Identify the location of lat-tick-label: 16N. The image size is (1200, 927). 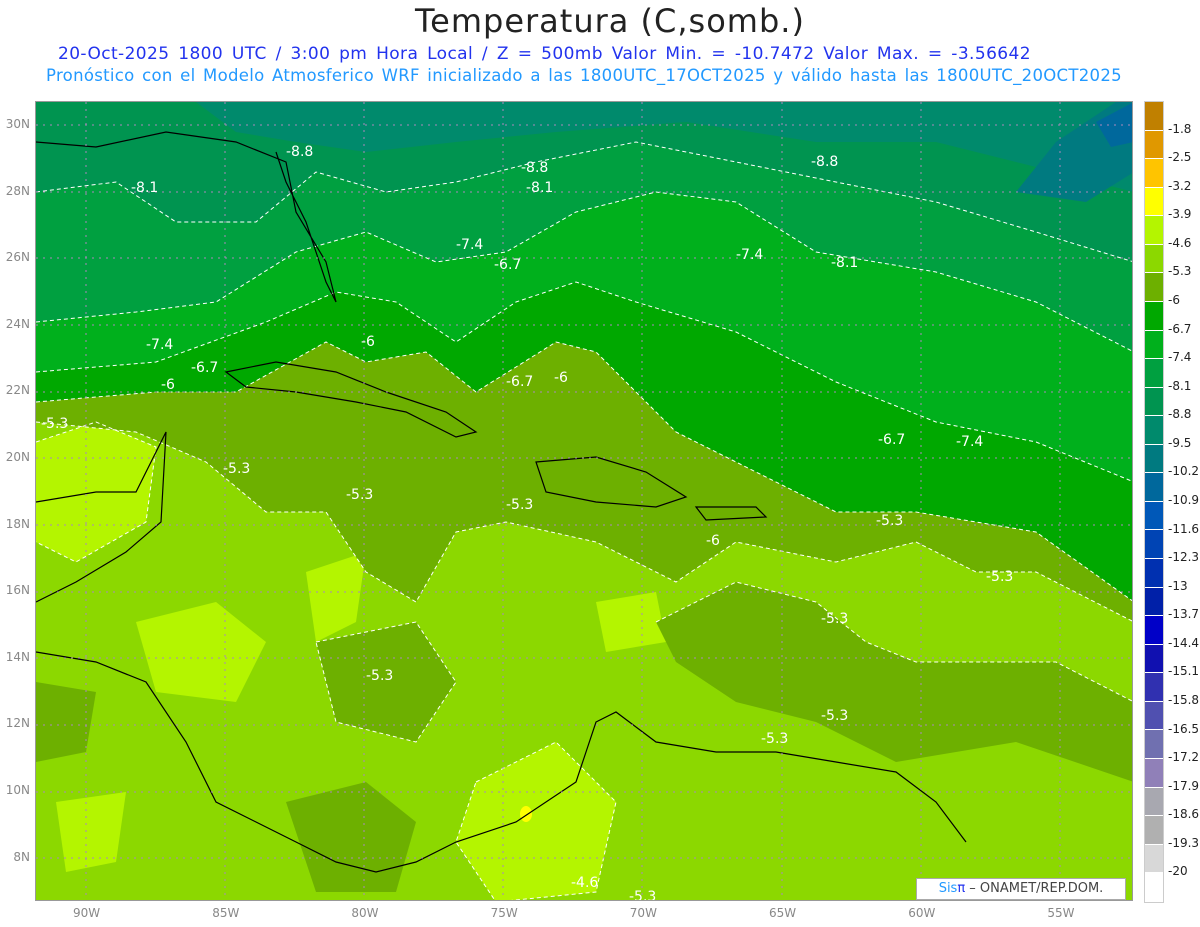
(17, 590).